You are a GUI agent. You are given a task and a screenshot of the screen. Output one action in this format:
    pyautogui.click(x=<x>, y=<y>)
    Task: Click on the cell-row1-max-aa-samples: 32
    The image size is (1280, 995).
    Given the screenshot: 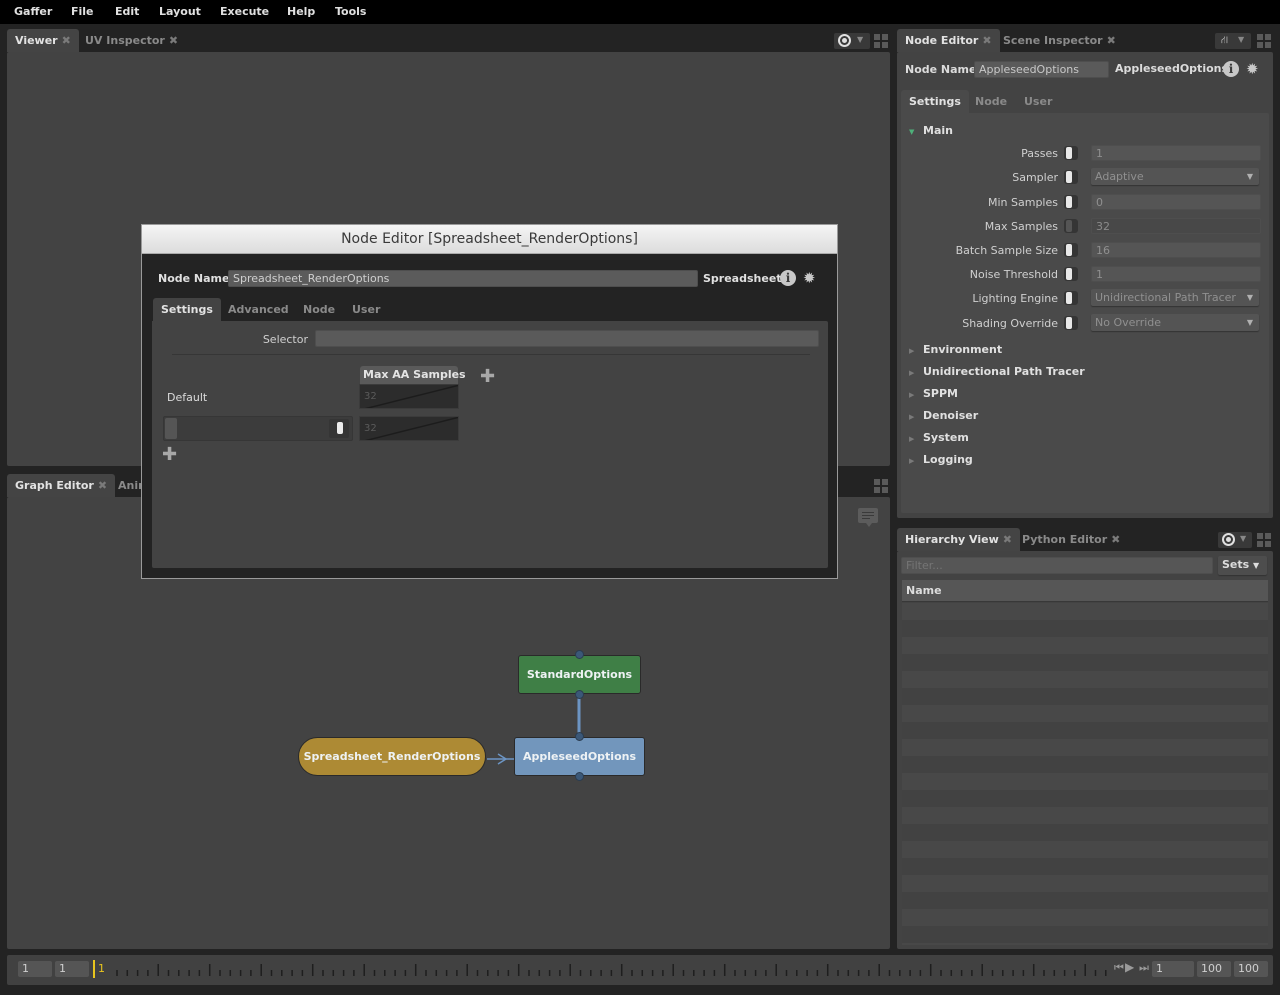 What is the action you would take?
    pyautogui.click(x=409, y=428)
    